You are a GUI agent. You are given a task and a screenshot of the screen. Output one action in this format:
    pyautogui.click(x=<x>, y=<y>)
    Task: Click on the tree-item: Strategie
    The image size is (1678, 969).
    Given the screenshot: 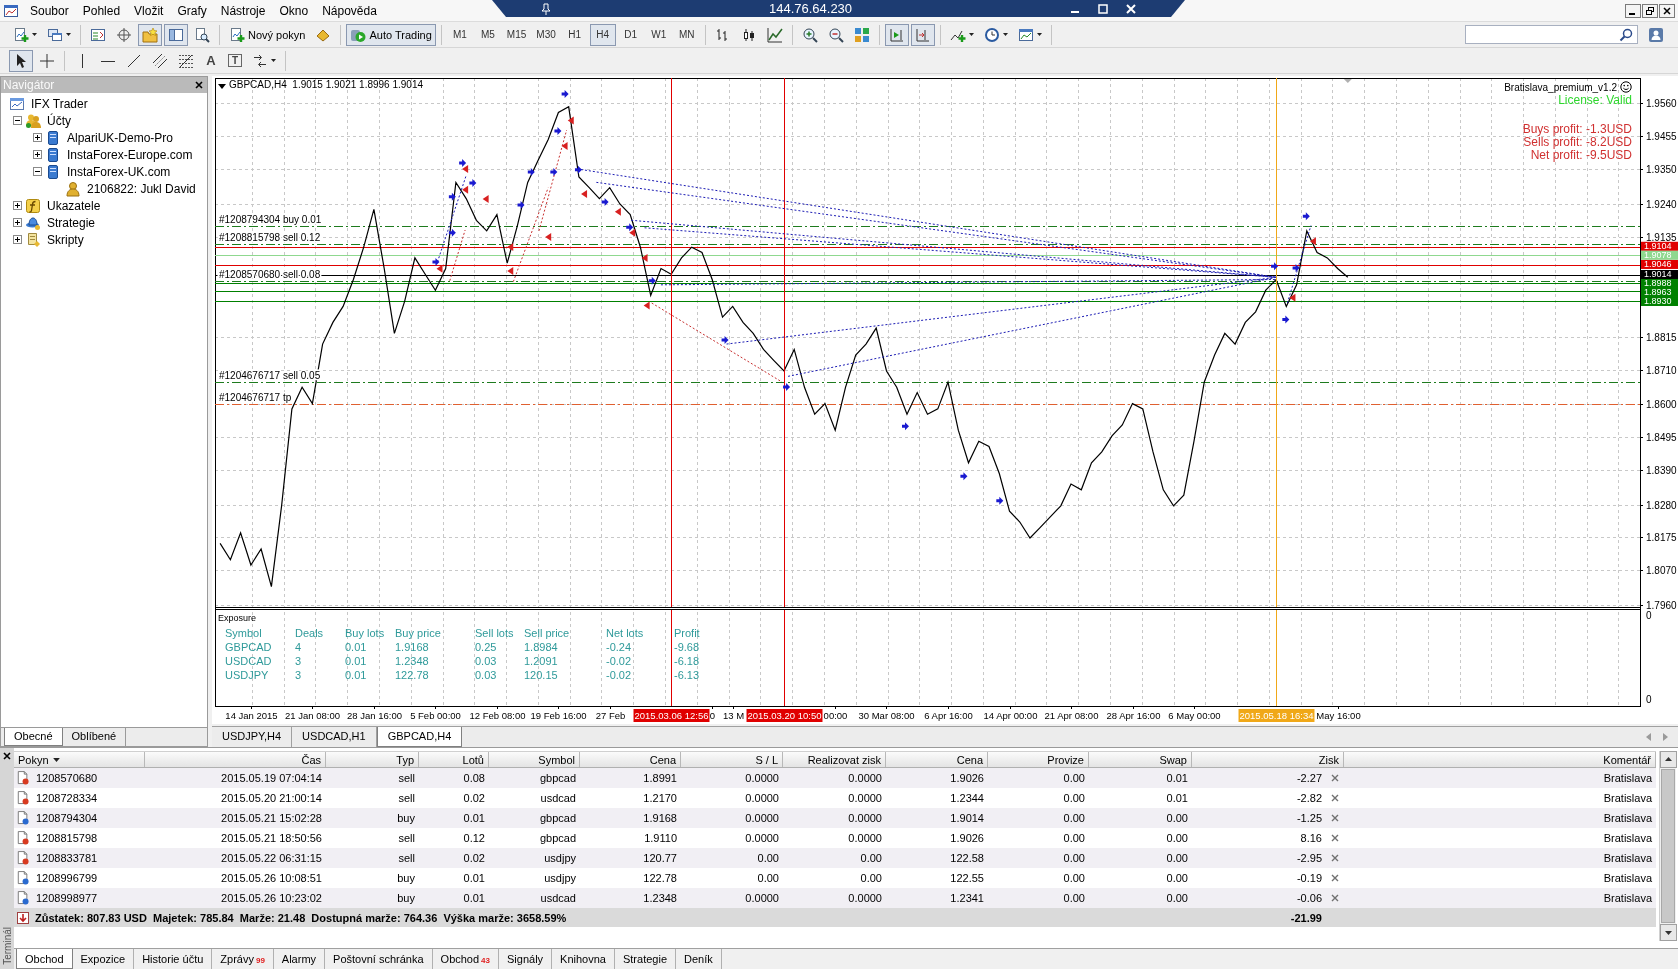 What is the action you would take?
    pyautogui.click(x=71, y=222)
    